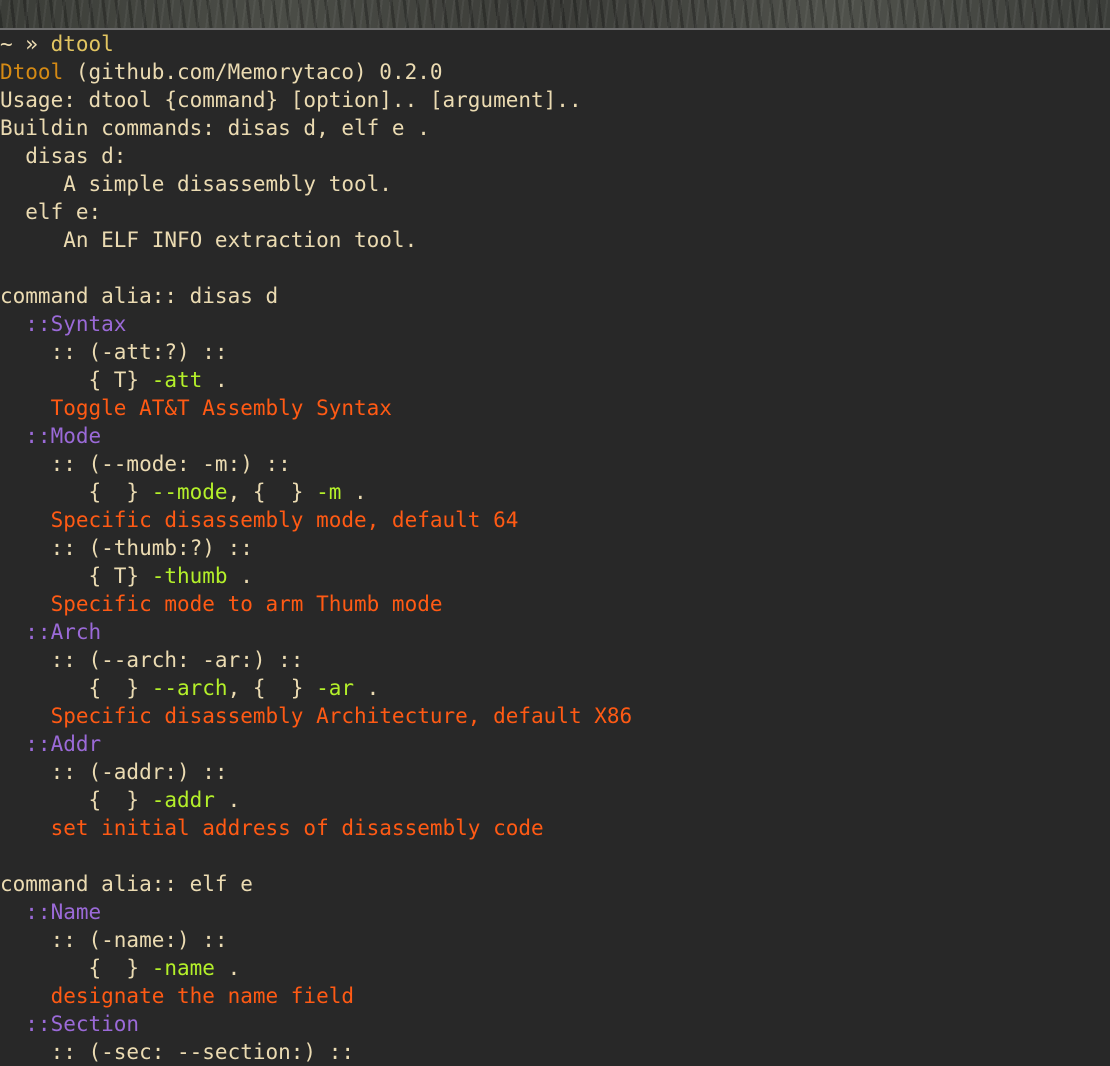 This screenshot has width=1110, height=1066. Describe the element at coordinates (126, 884) in the screenshot. I see `terminal-text-segment: command alia:: elf e` at that location.